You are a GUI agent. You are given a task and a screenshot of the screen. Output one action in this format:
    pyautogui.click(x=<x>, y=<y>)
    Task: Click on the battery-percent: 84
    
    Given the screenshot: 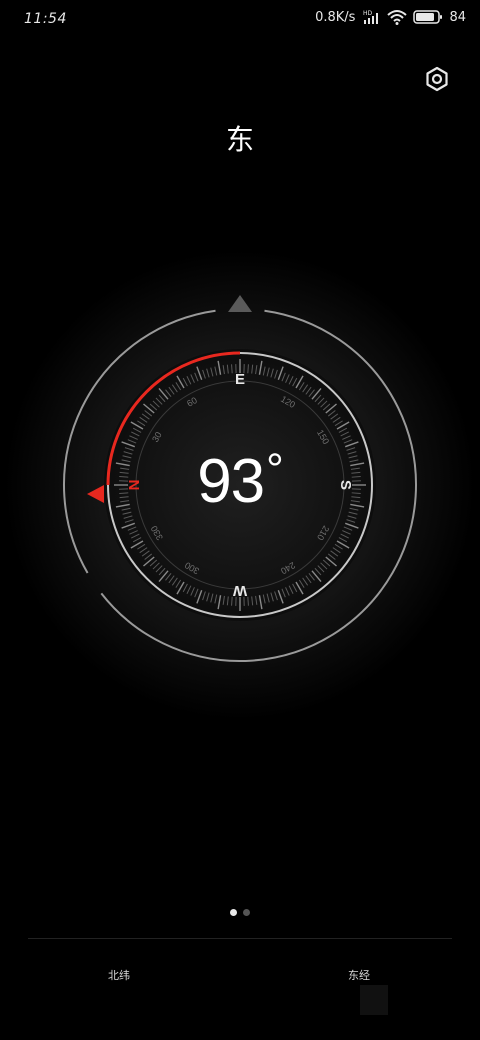 What is the action you would take?
    pyautogui.click(x=457, y=17)
    